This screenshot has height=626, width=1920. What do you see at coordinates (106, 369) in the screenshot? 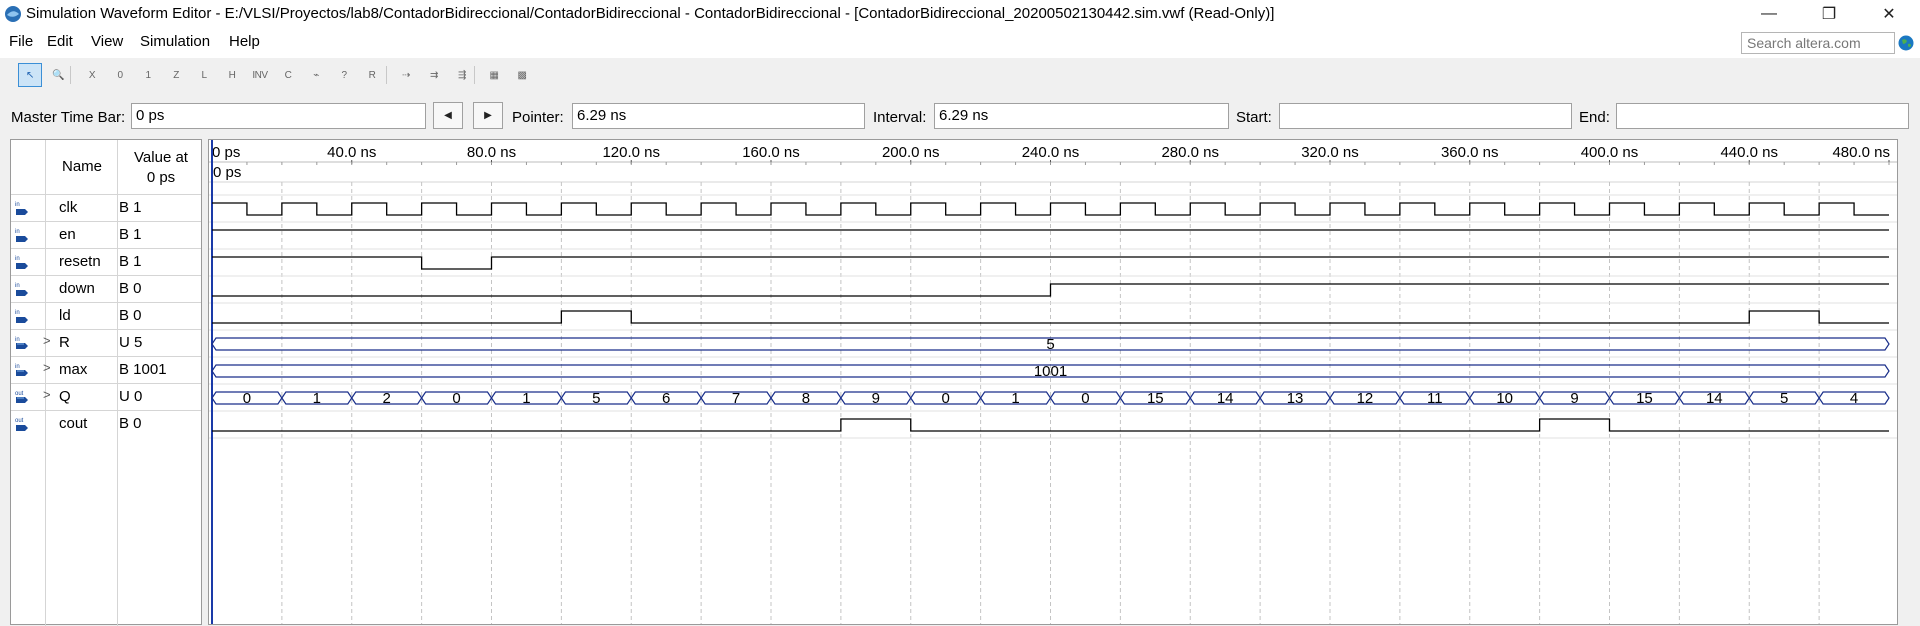
I see `signal-row-max: in > max B 1001` at bounding box center [106, 369].